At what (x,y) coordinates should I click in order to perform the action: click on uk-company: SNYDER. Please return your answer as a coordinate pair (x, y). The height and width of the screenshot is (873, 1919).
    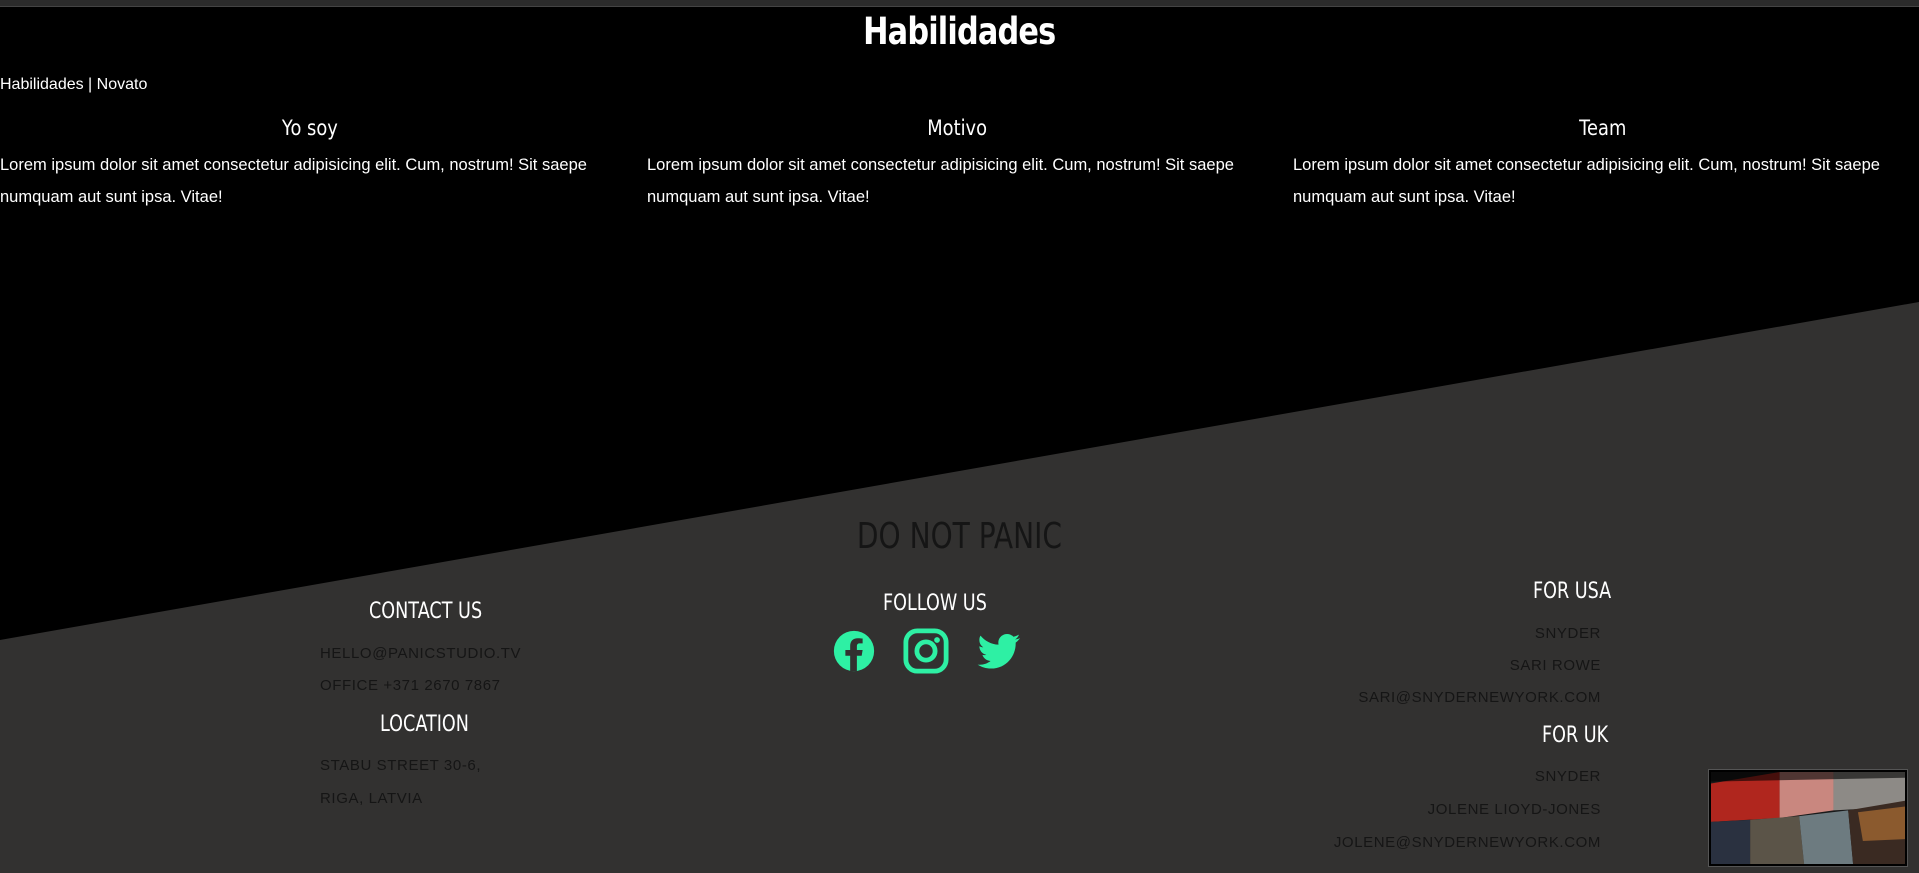
    Looking at the image, I should click on (1567, 776).